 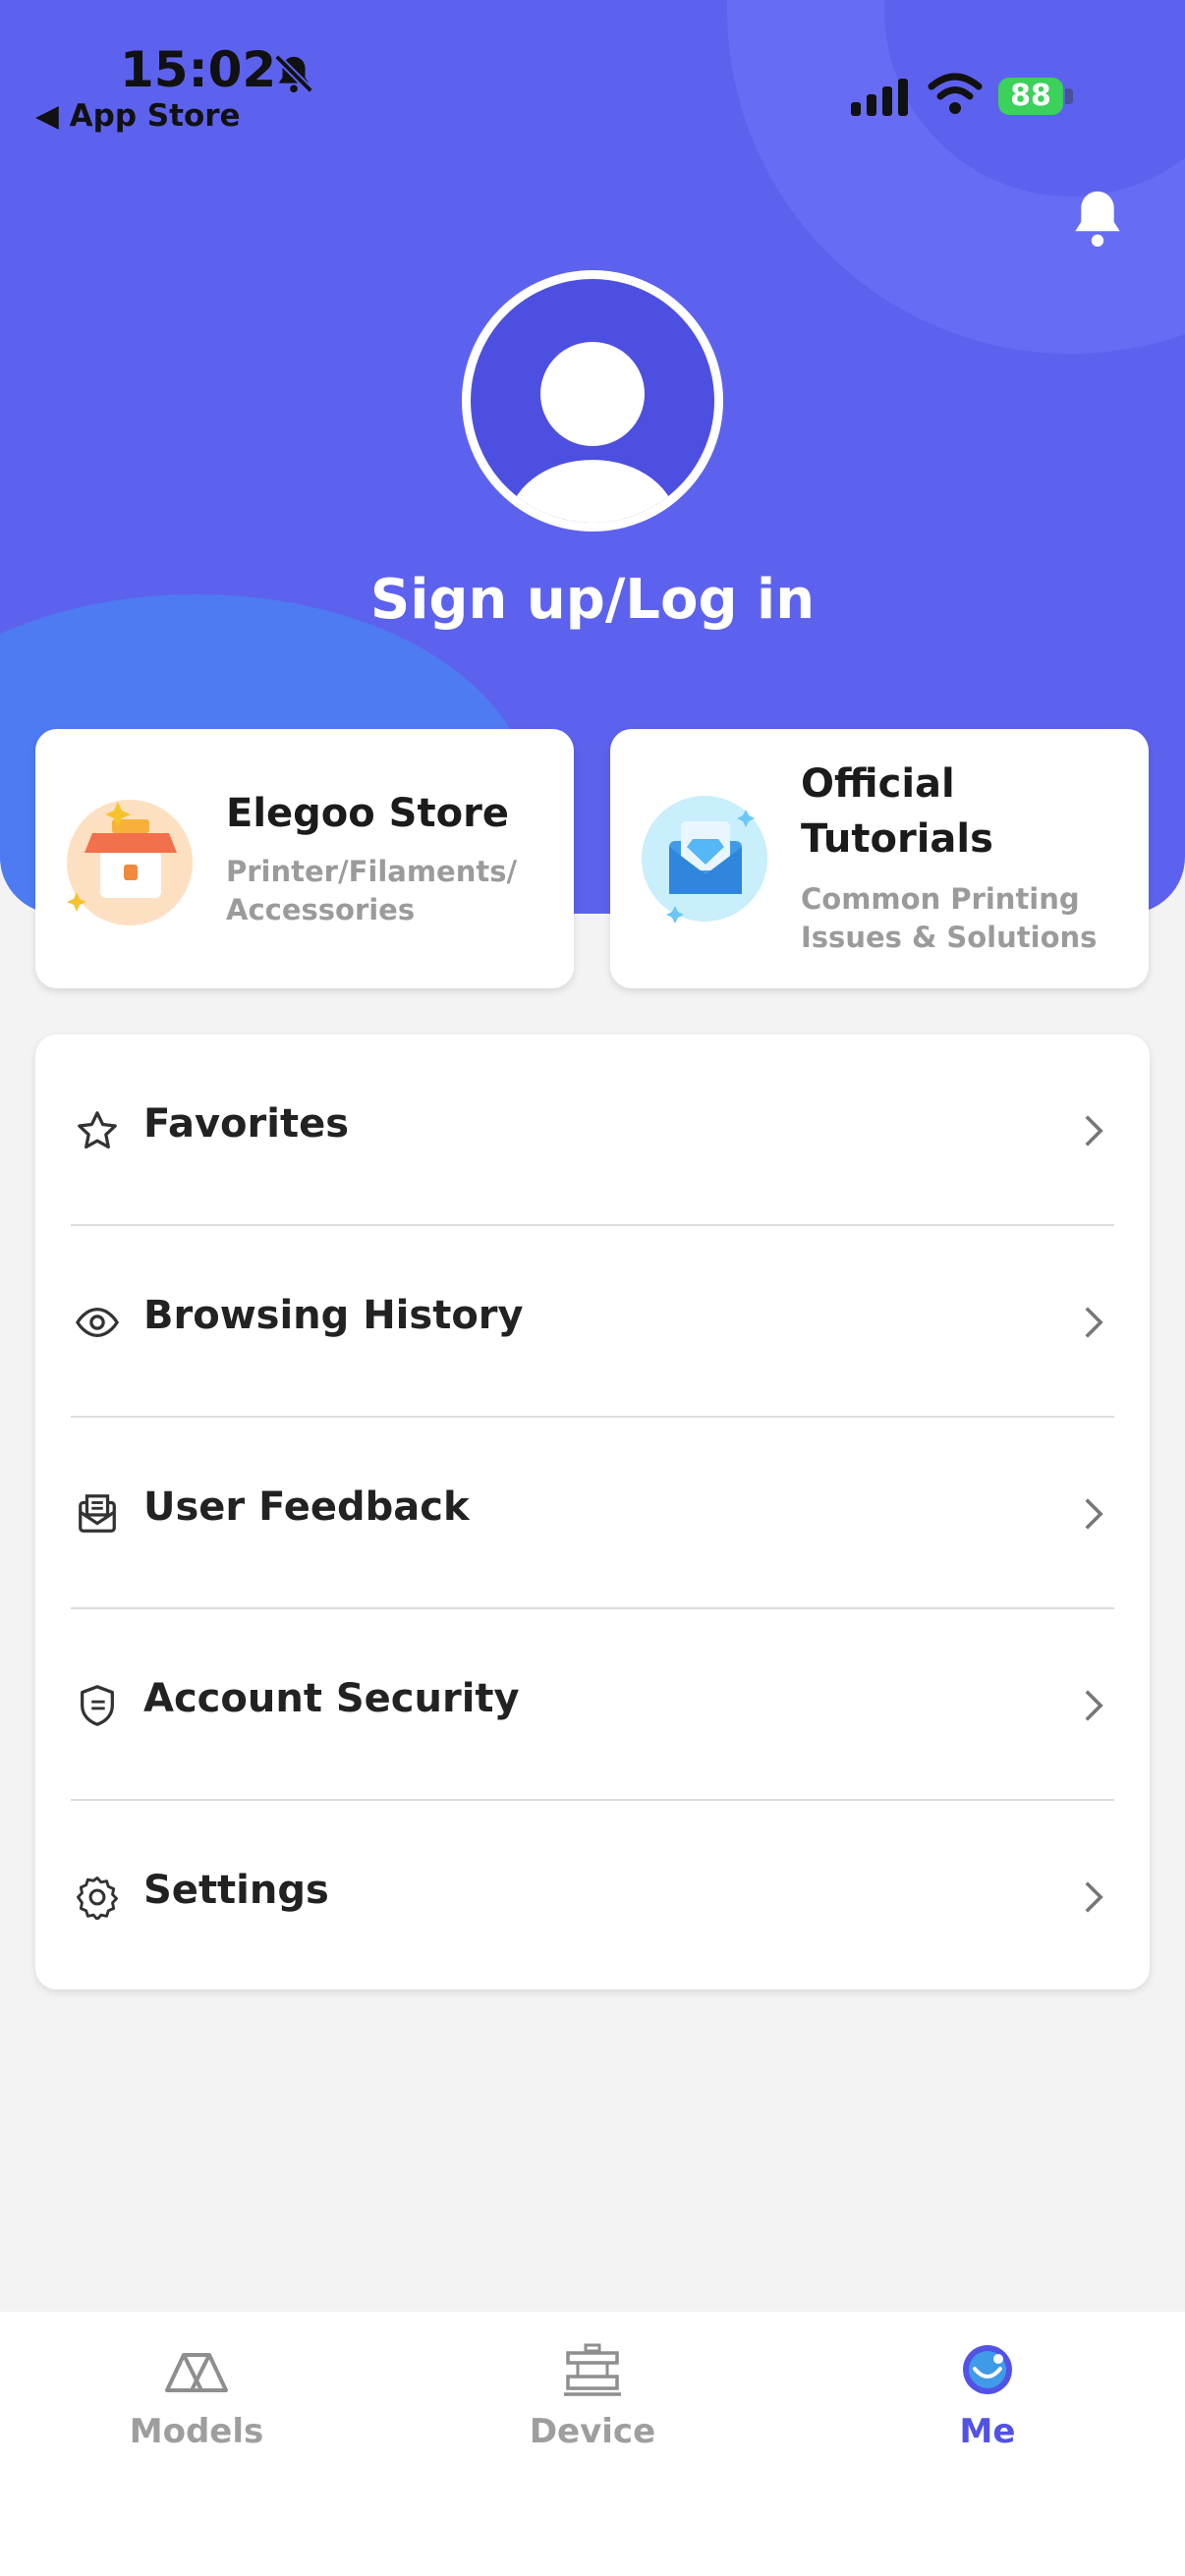 What do you see at coordinates (138, 116) in the screenshot?
I see `back-to-app-store: ◀ App Store` at bounding box center [138, 116].